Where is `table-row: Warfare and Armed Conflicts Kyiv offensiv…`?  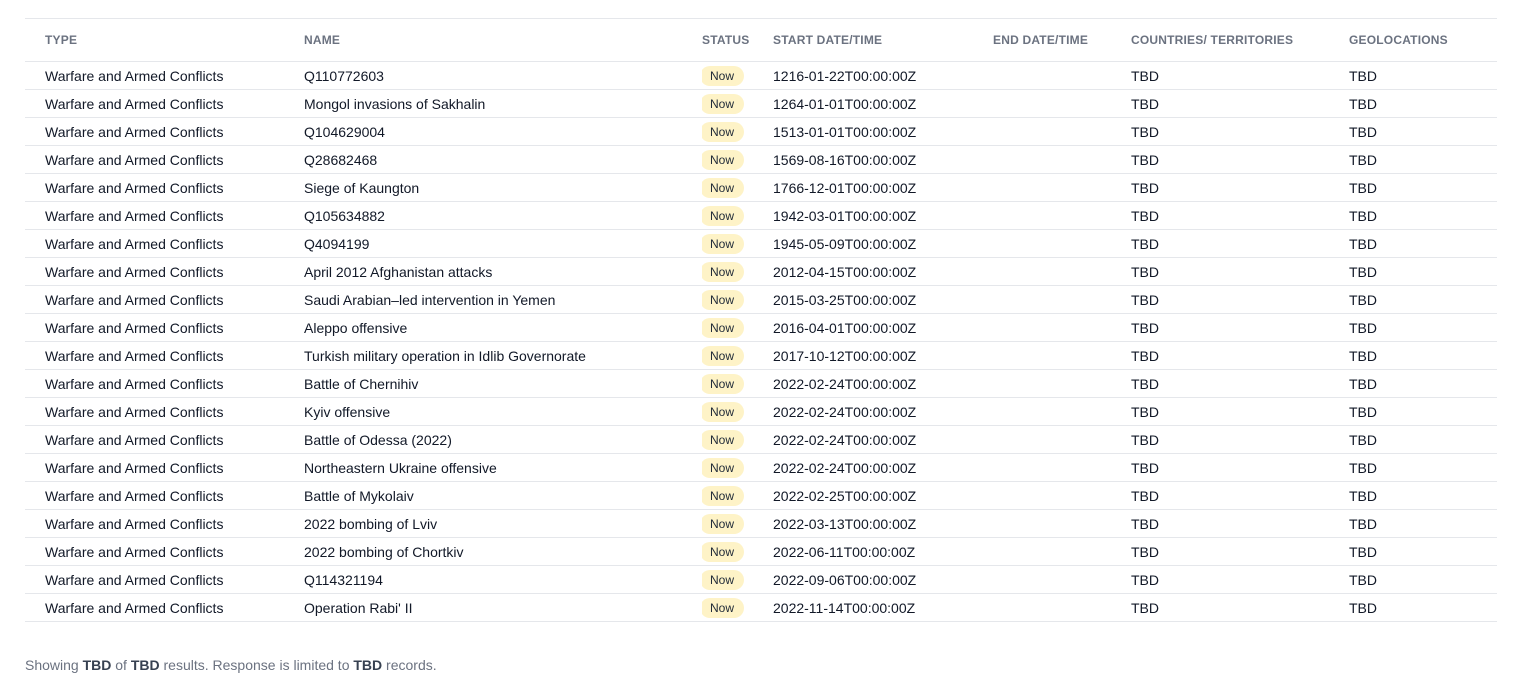 table-row: Warfare and Armed Conflicts Kyiv offensiv… is located at coordinates (761, 411).